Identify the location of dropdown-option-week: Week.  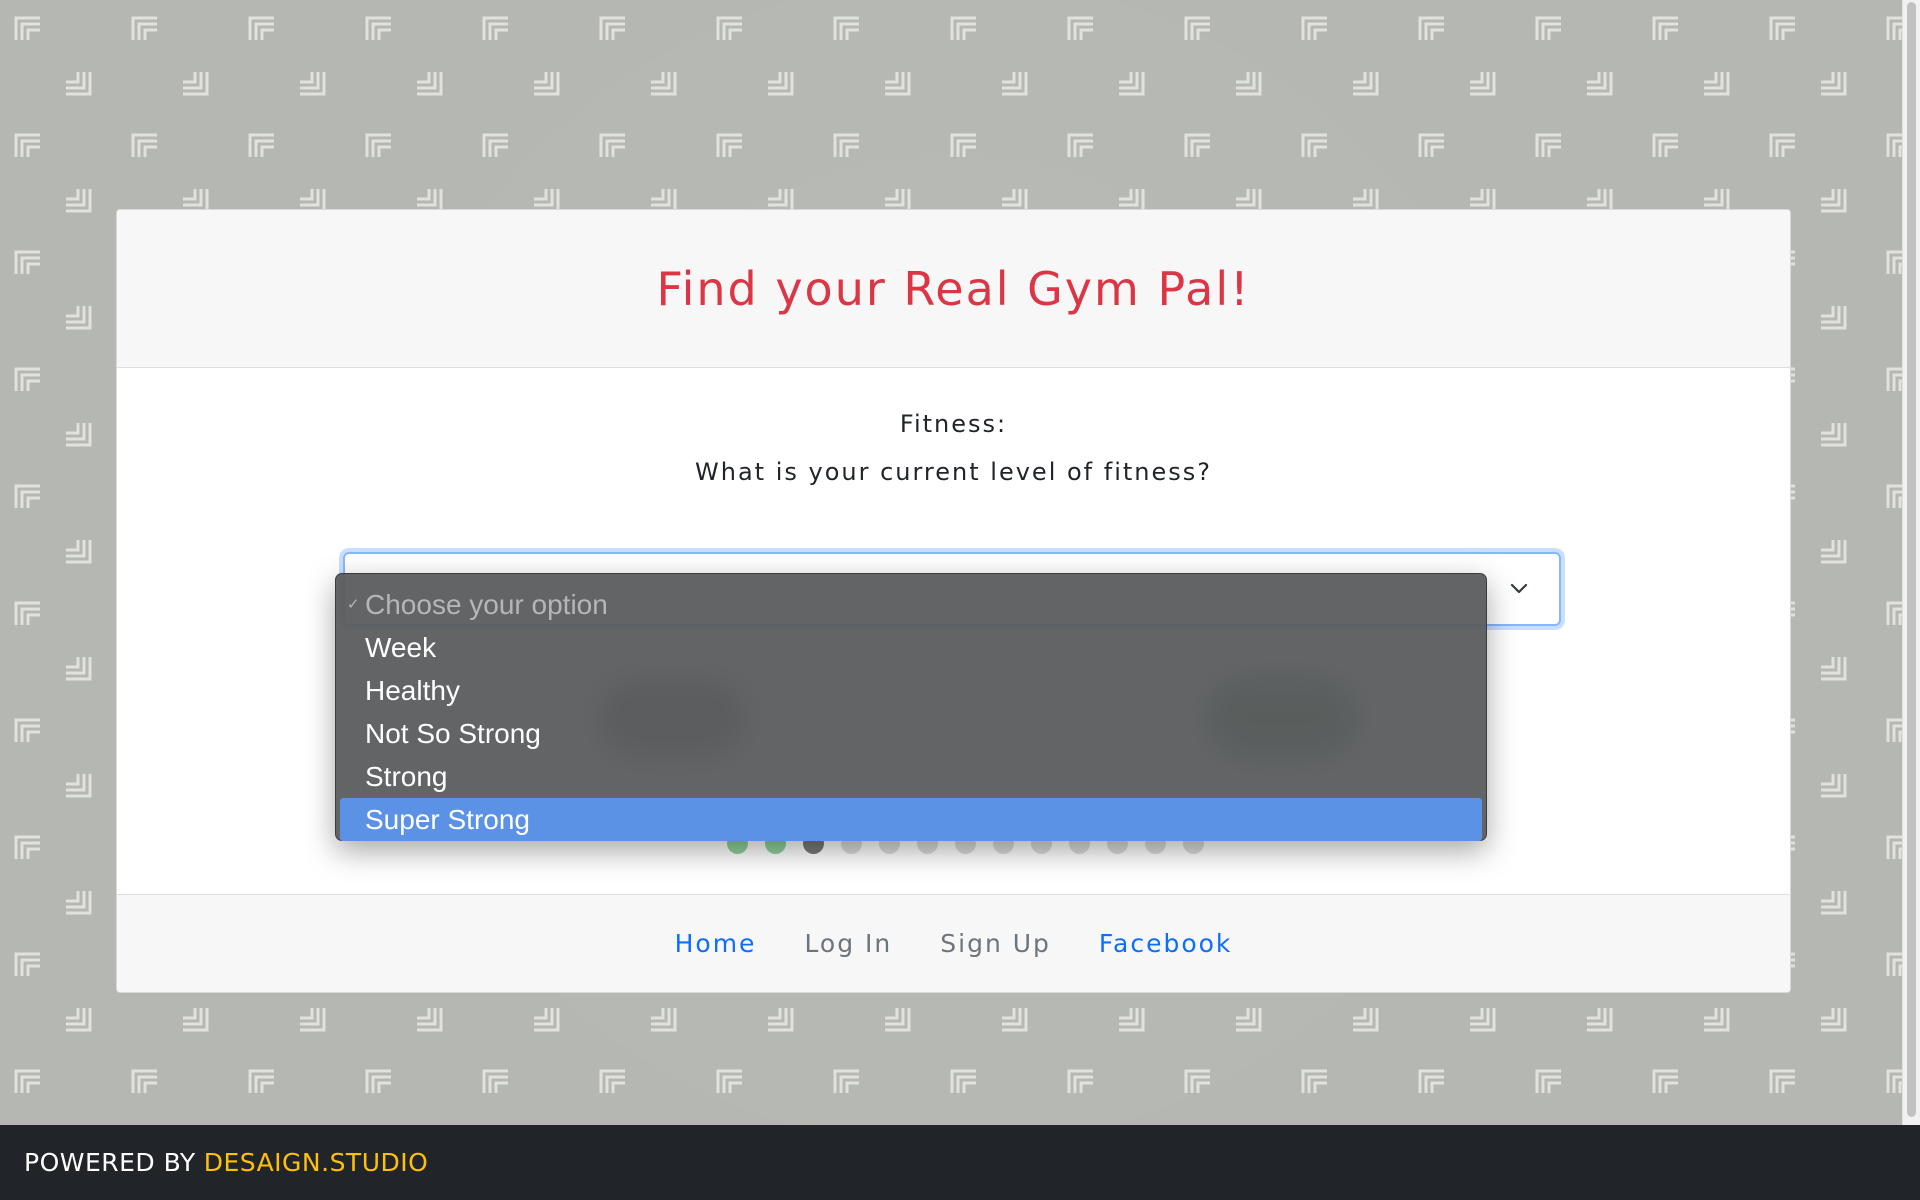
(911, 647).